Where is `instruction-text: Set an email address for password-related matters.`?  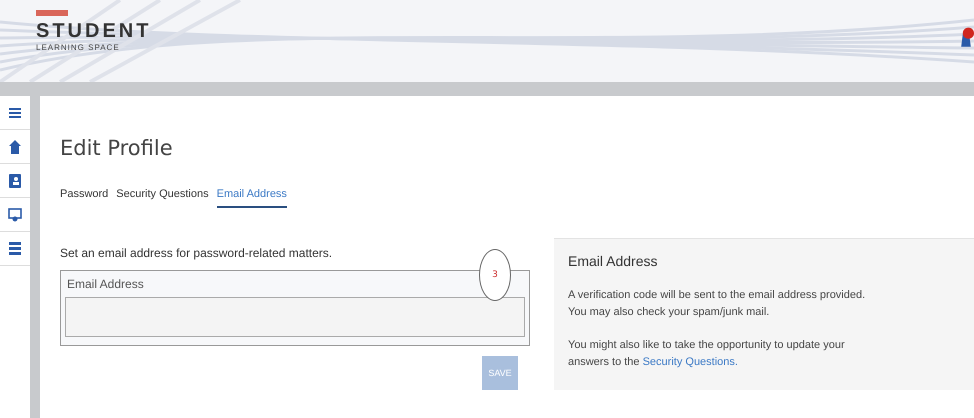
instruction-text: Set an email address for password-related matters. is located at coordinates (197, 253).